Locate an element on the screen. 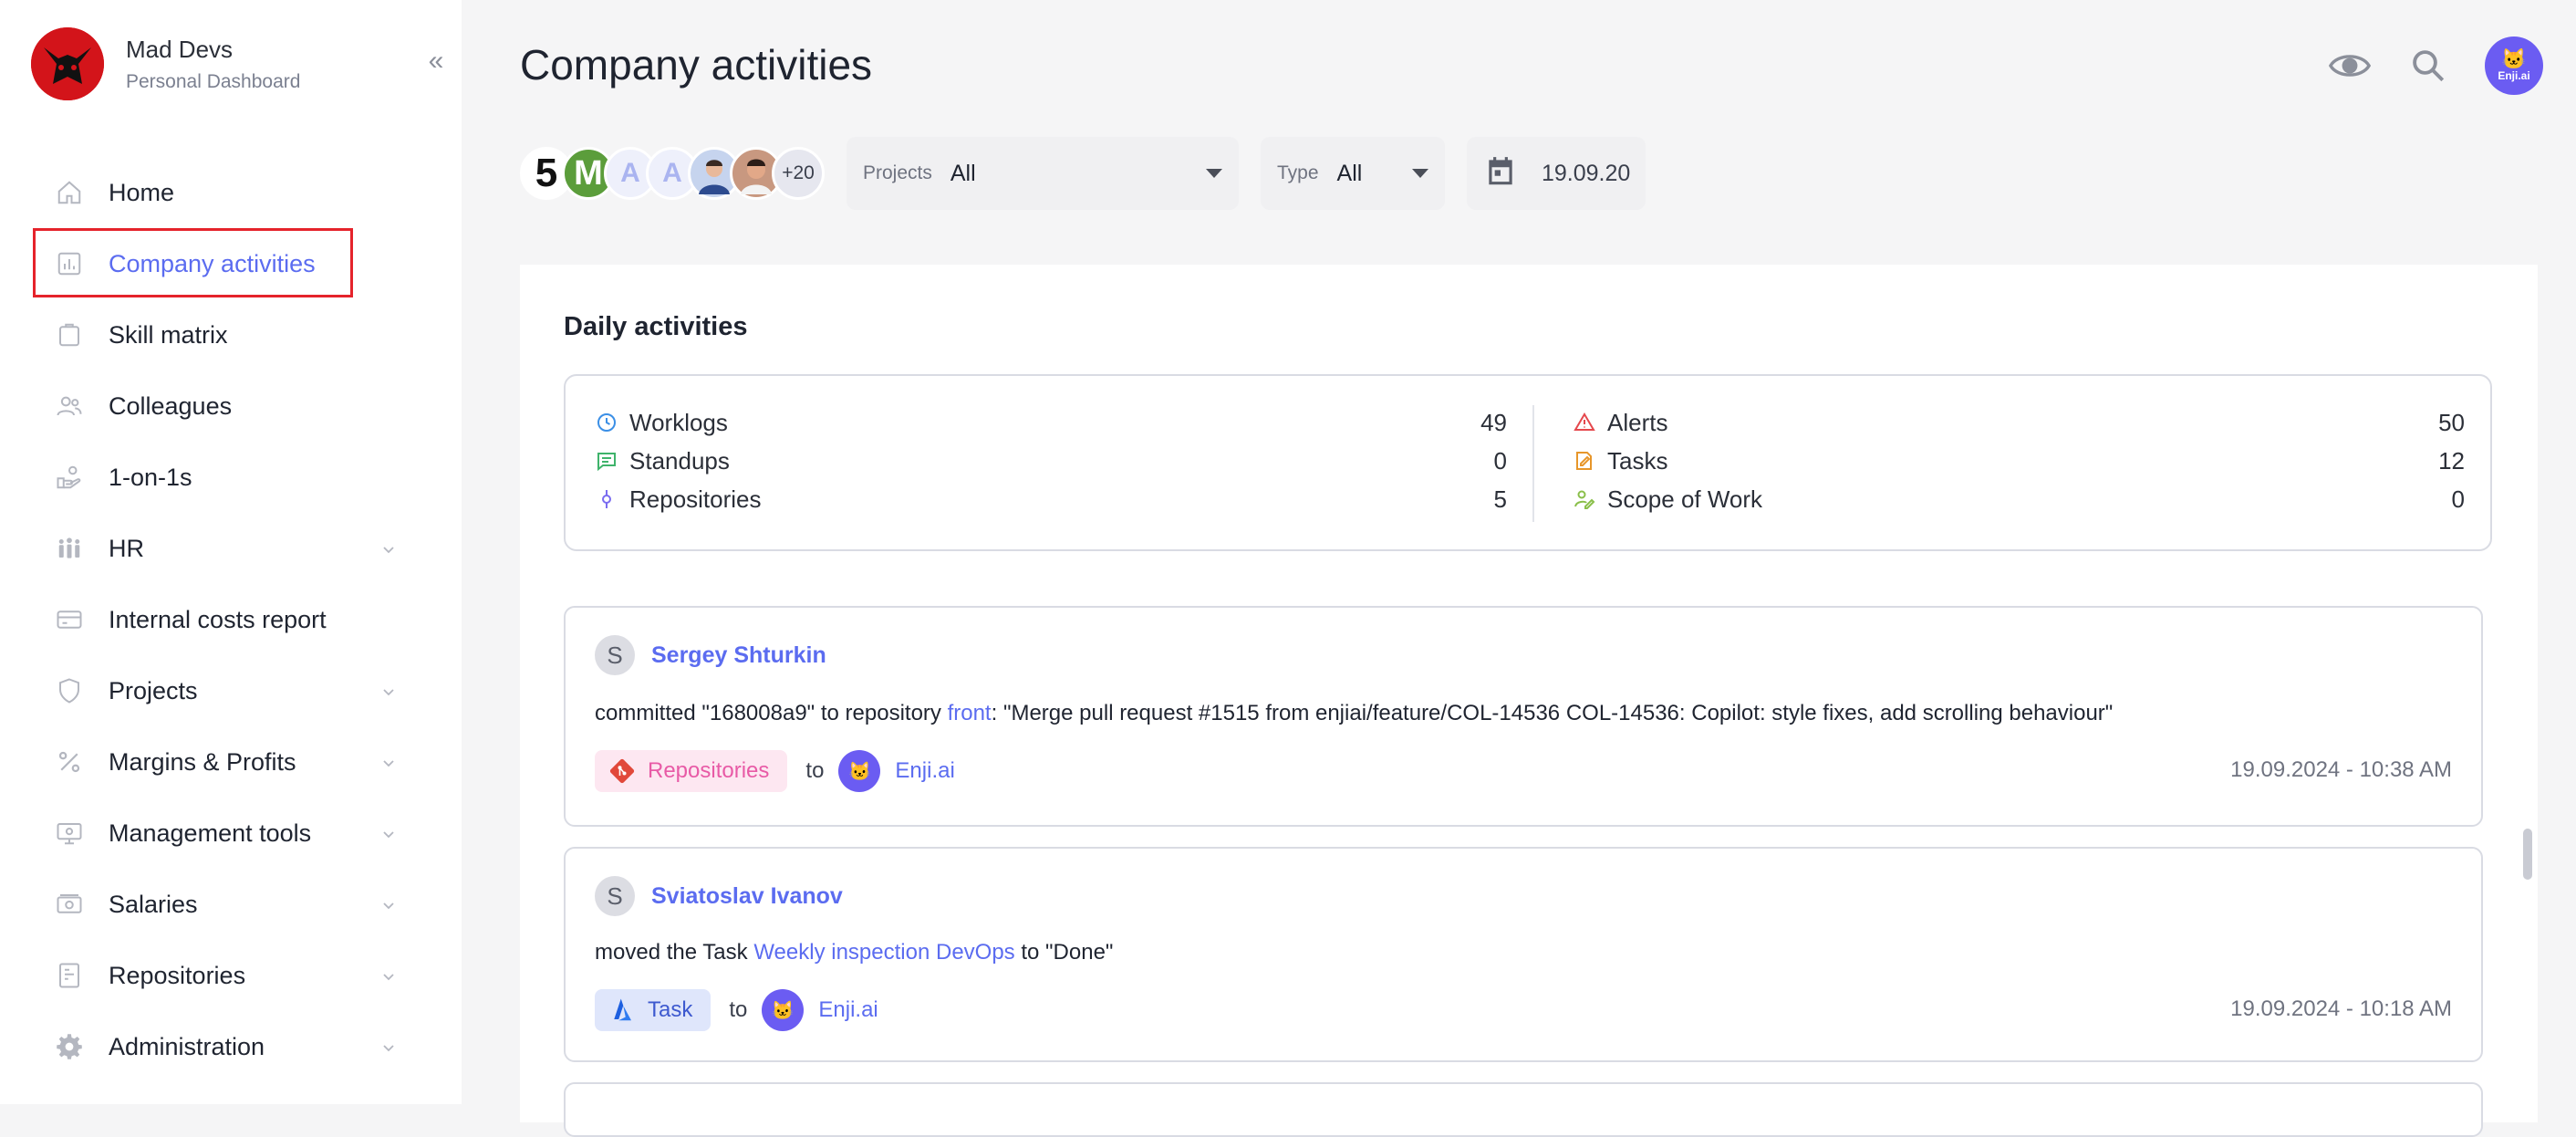  sidebar-item-1-on-1s: 1-on-1s is located at coordinates (215, 477).